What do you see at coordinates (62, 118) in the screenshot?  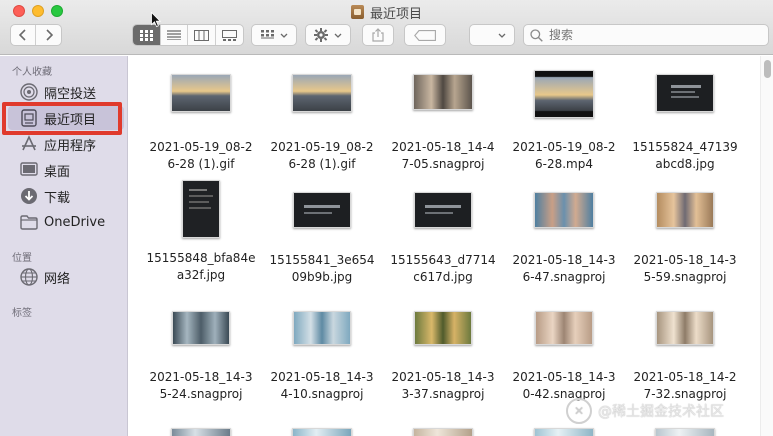 I see `annotation-highlight-box` at bounding box center [62, 118].